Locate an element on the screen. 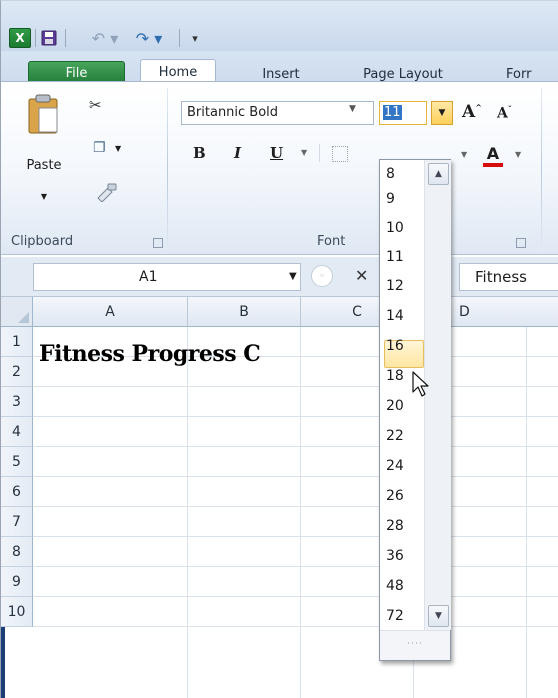 The image size is (558, 698). font-size-option: 24 is located at coordinates (402, 467).